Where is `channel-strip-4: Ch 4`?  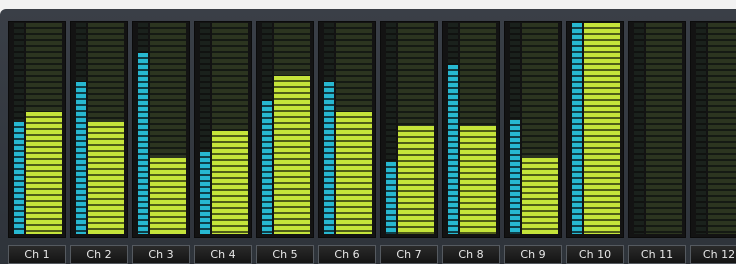
channel-strip-4: Ch 4 is located at coordinates (223, 142).